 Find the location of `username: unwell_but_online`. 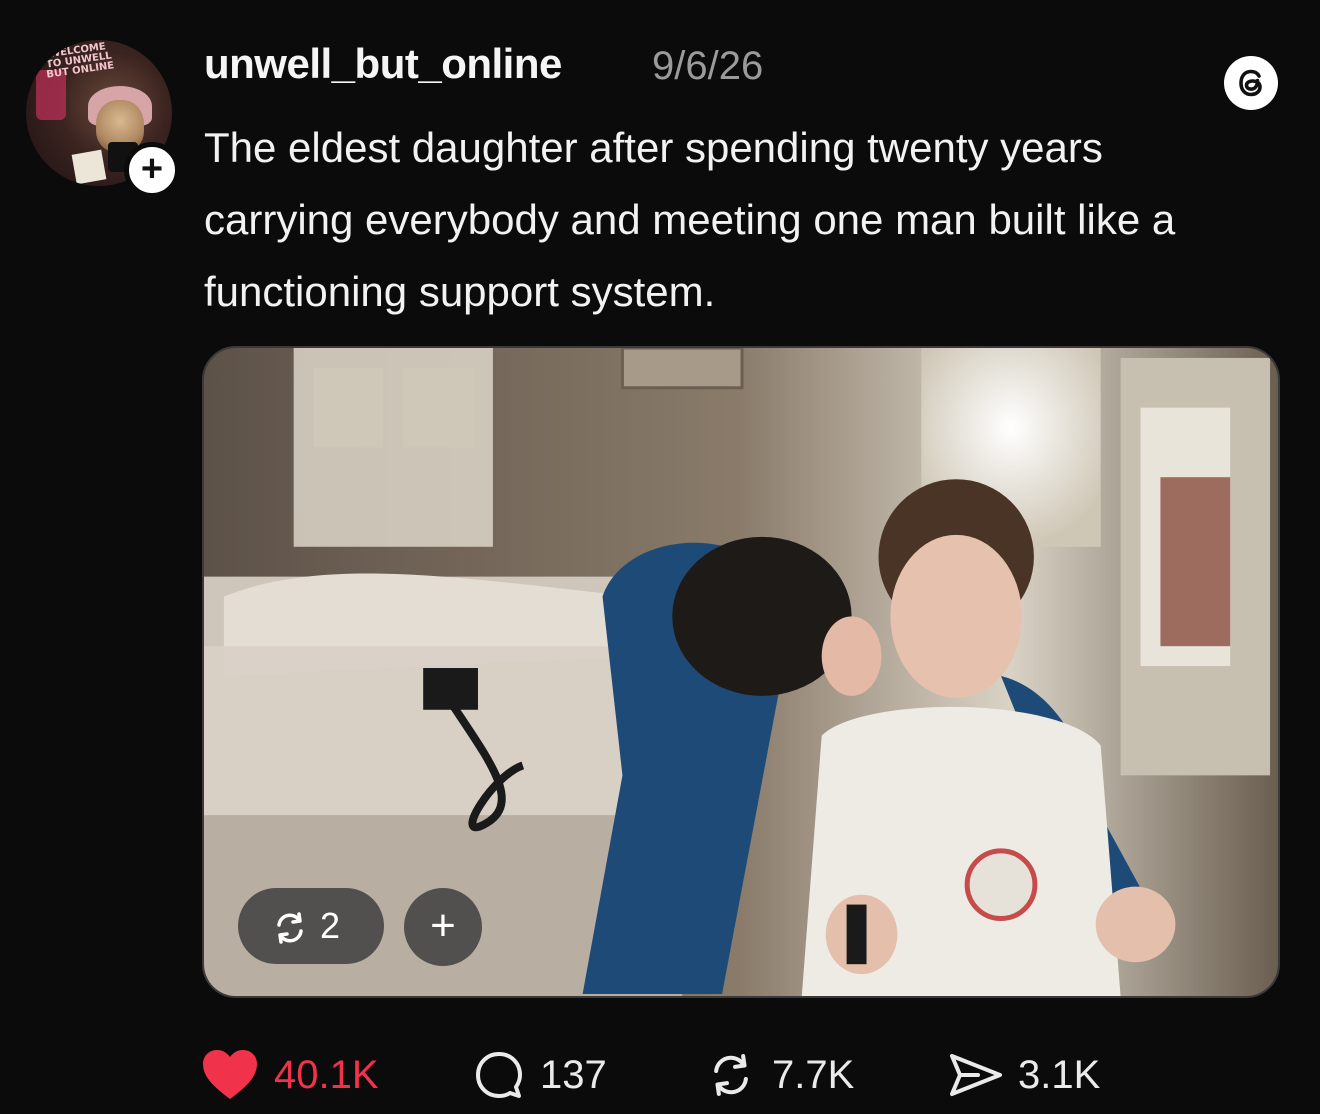

username: unwell_but_online is located at coordinates (383, 64).